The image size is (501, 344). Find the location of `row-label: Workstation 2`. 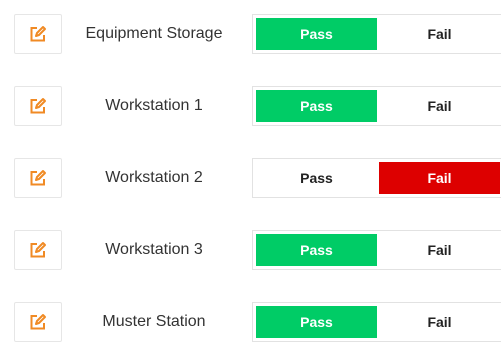

row-label: Workstation 2 is located at coordinates (154, 177).